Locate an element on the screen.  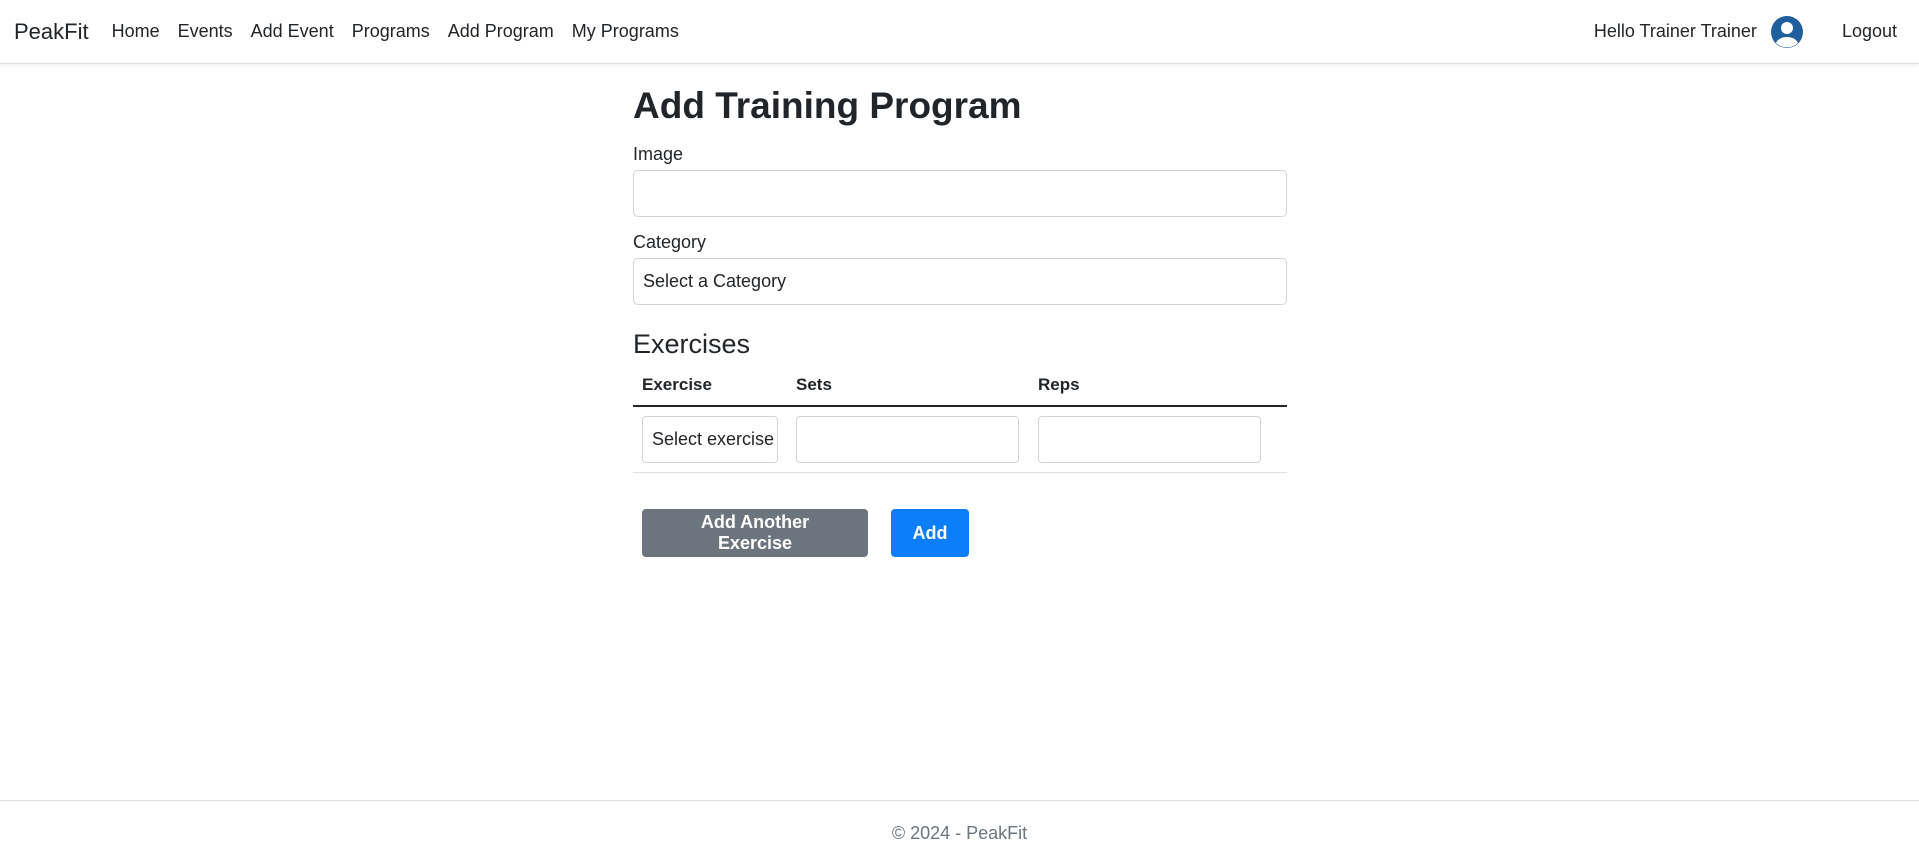
logout-link: Logout is located at coordinates (1869, 31).